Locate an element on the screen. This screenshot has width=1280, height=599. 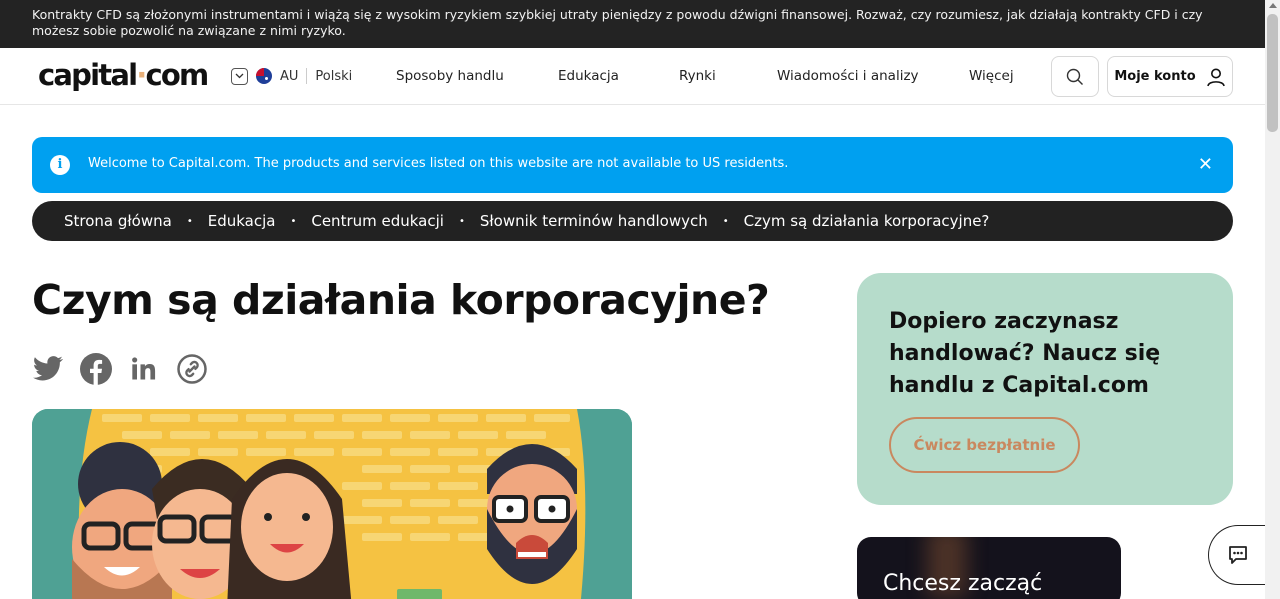
facebook-icon is located at coordinates (96, 369).